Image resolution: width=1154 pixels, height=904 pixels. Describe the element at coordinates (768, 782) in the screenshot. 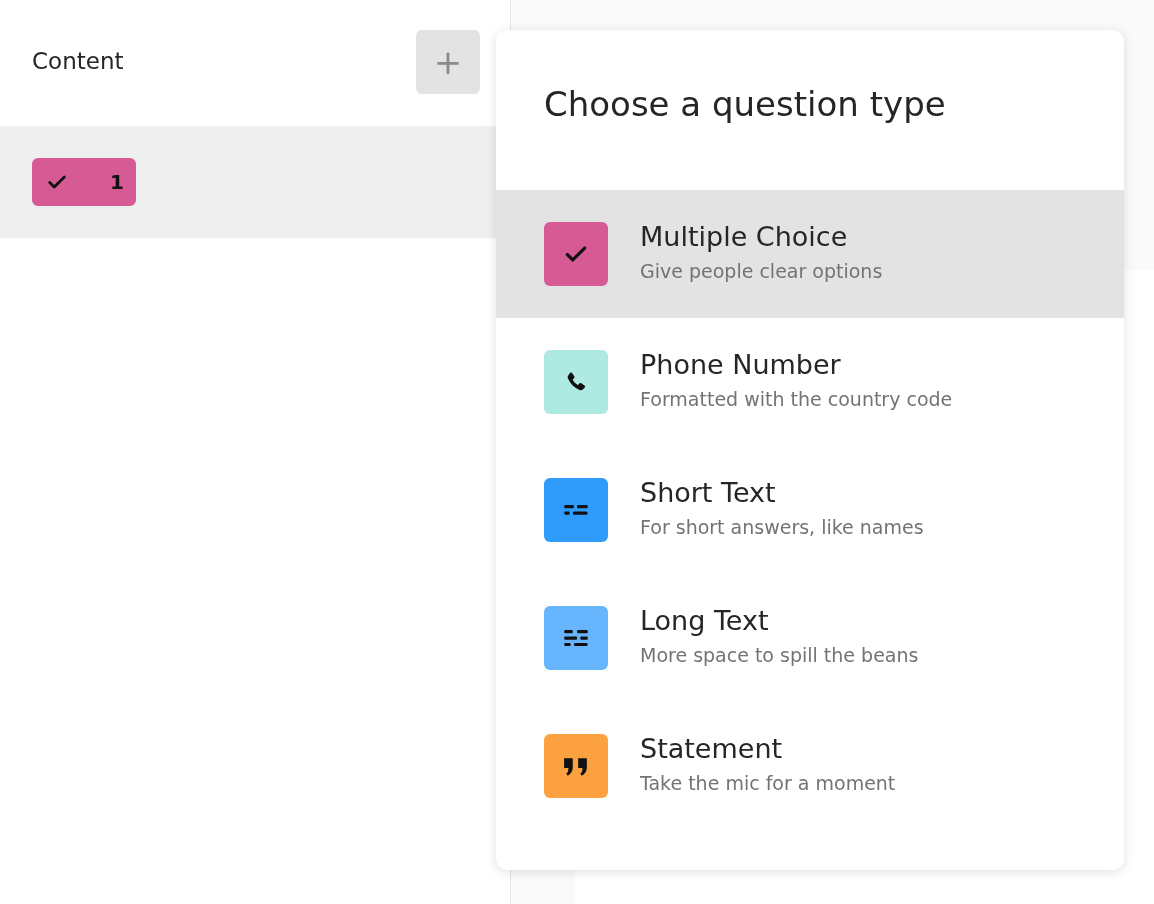

I see `option-description: Take the mic for a moment` at that location.